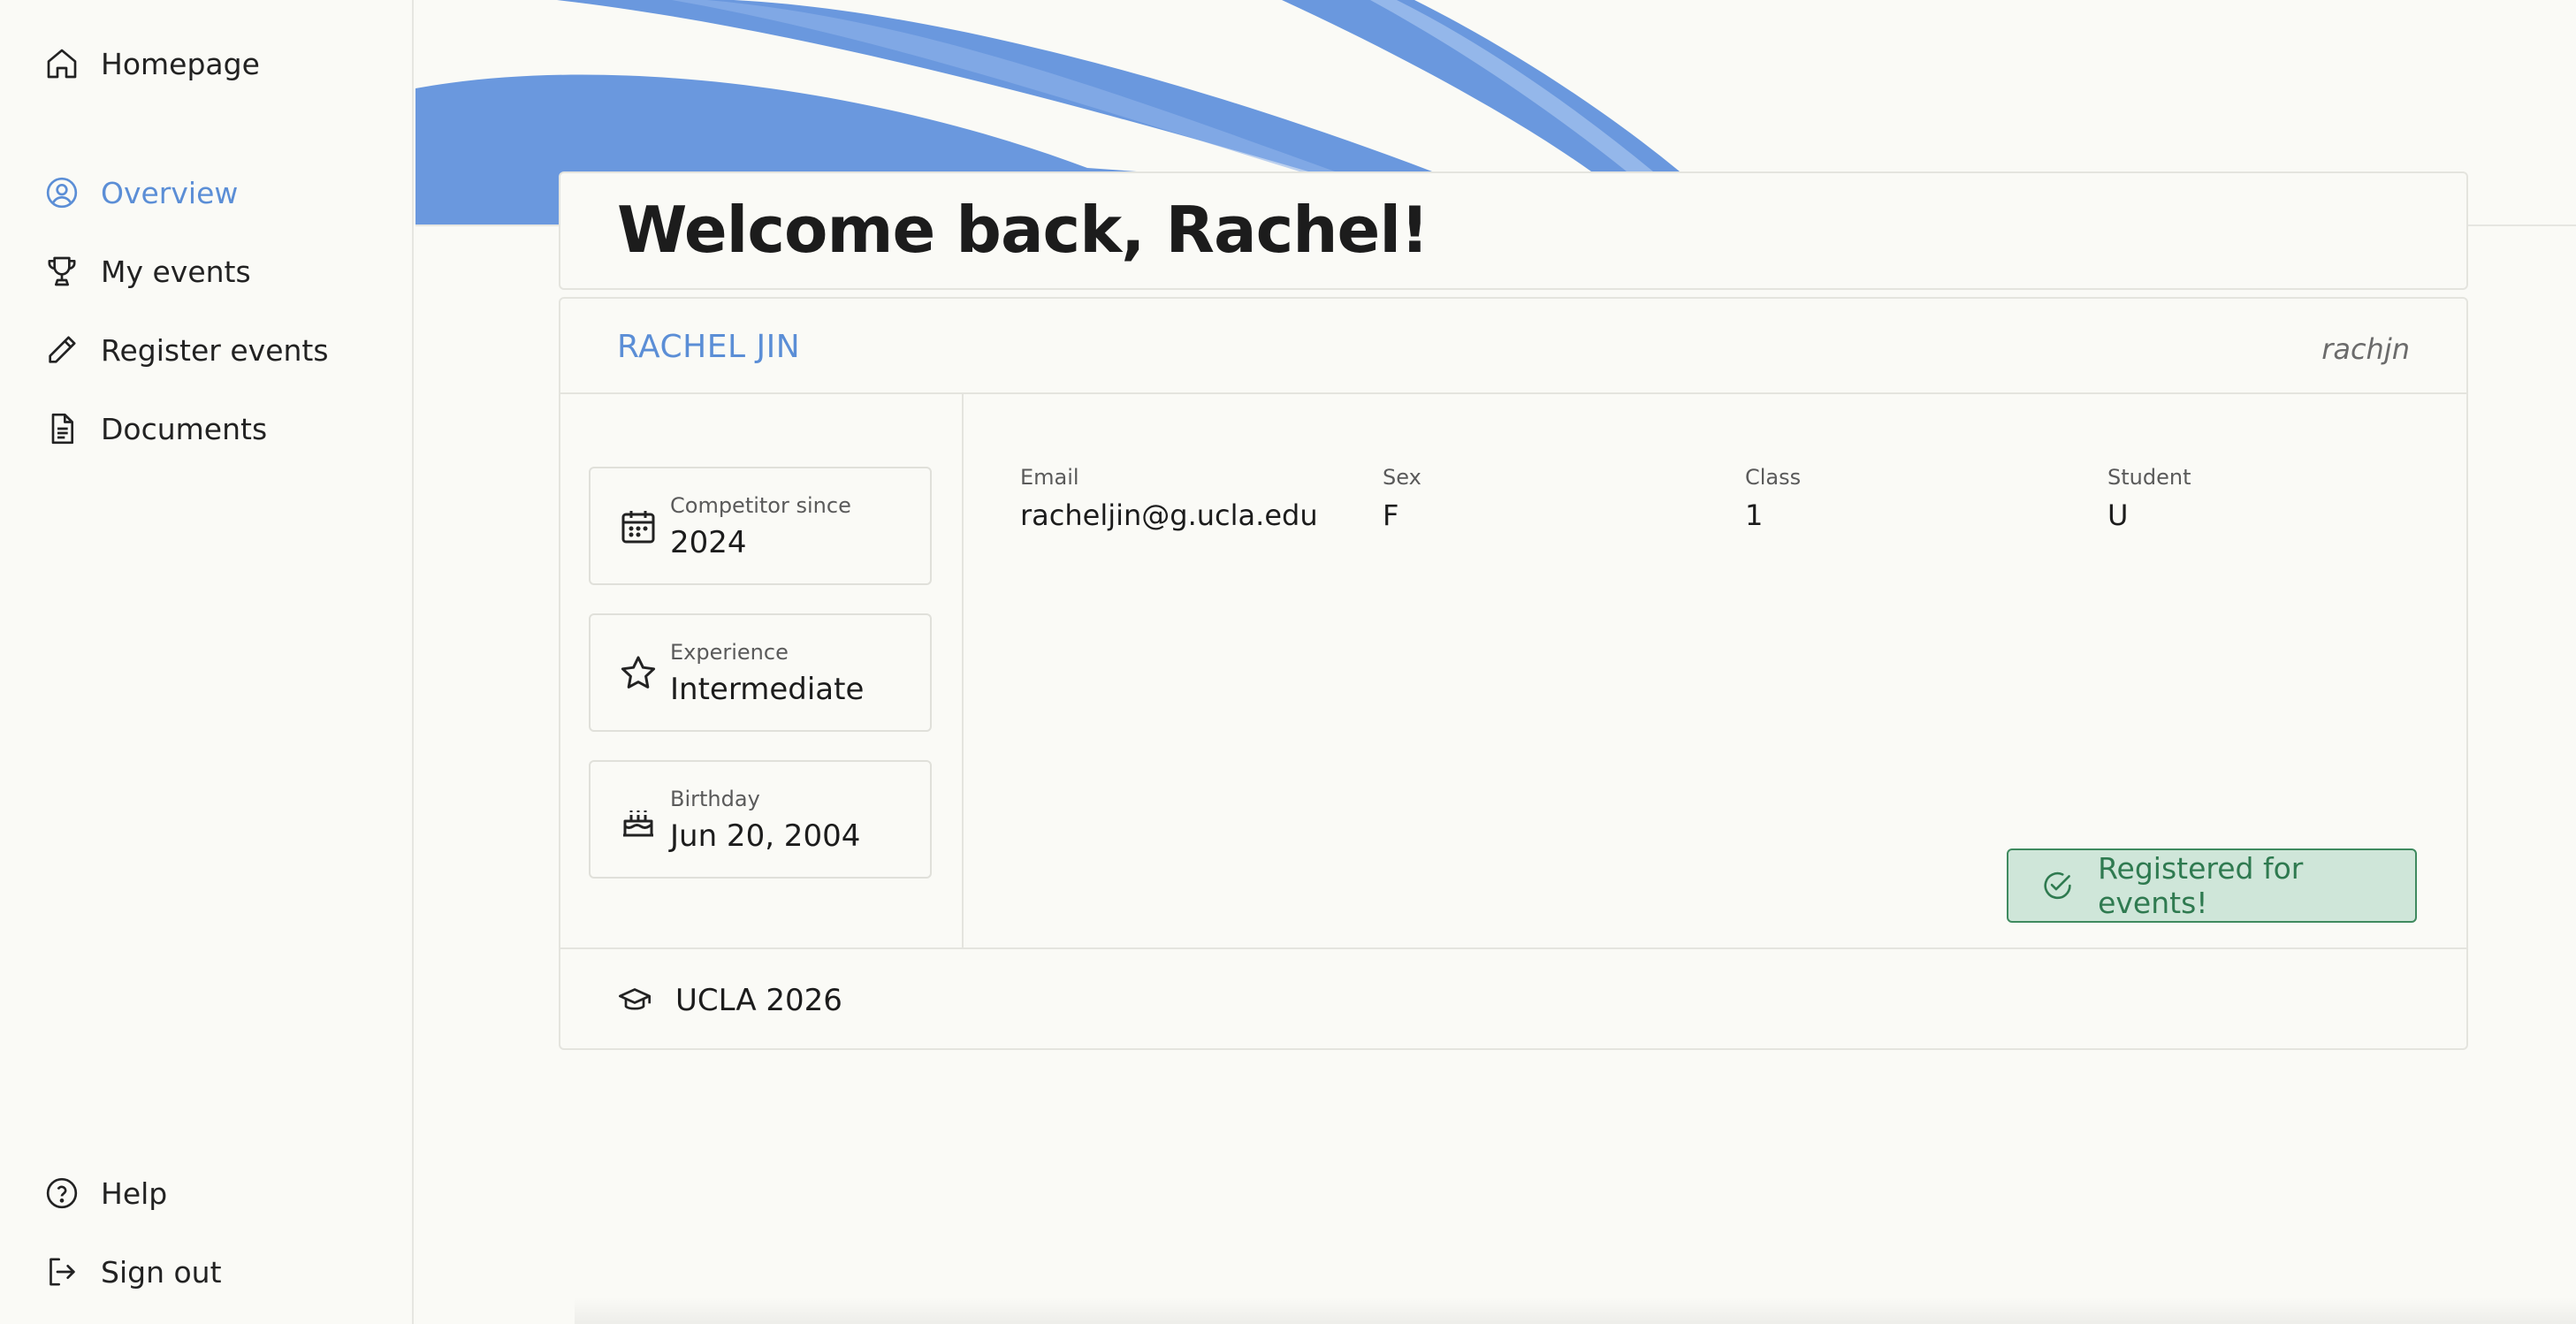  What do you see at coordinates (2118, 515) in the screenshot?
I see `info-value: U` at bounding box center [2118, 515].